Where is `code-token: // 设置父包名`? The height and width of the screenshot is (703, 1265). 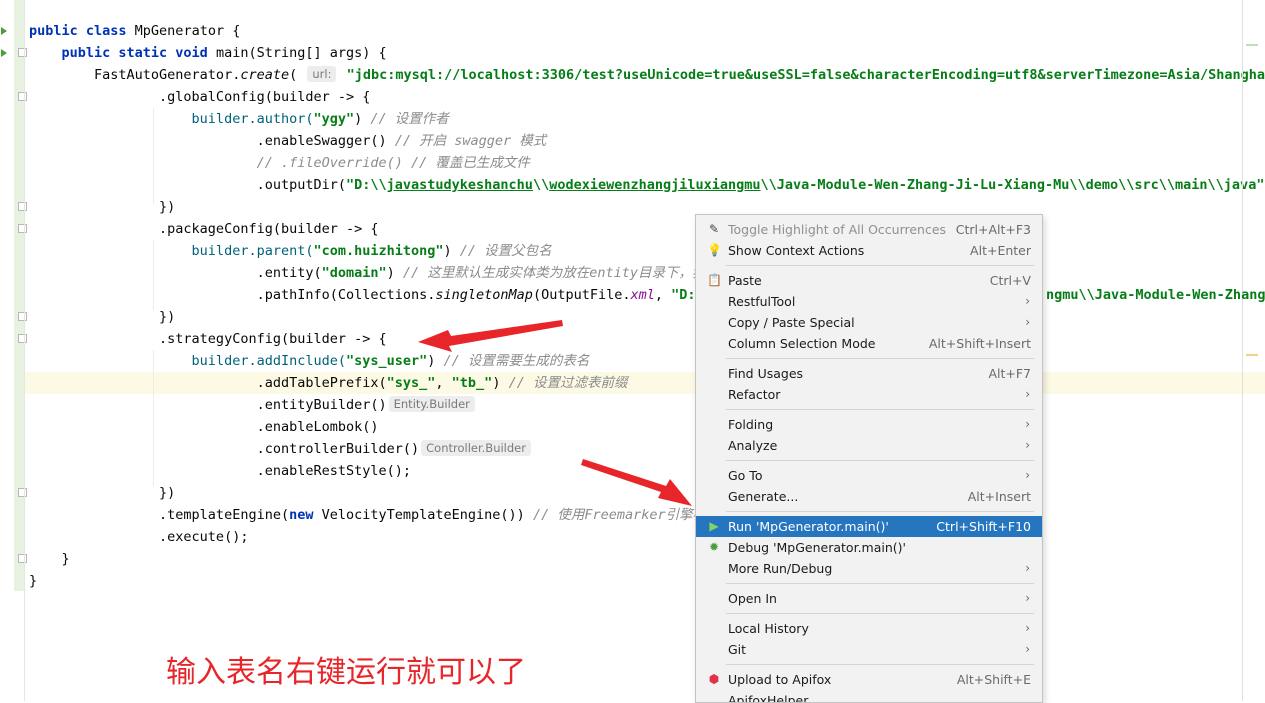 code-token: // 设置父包名 is located at coordinates (505, 251).